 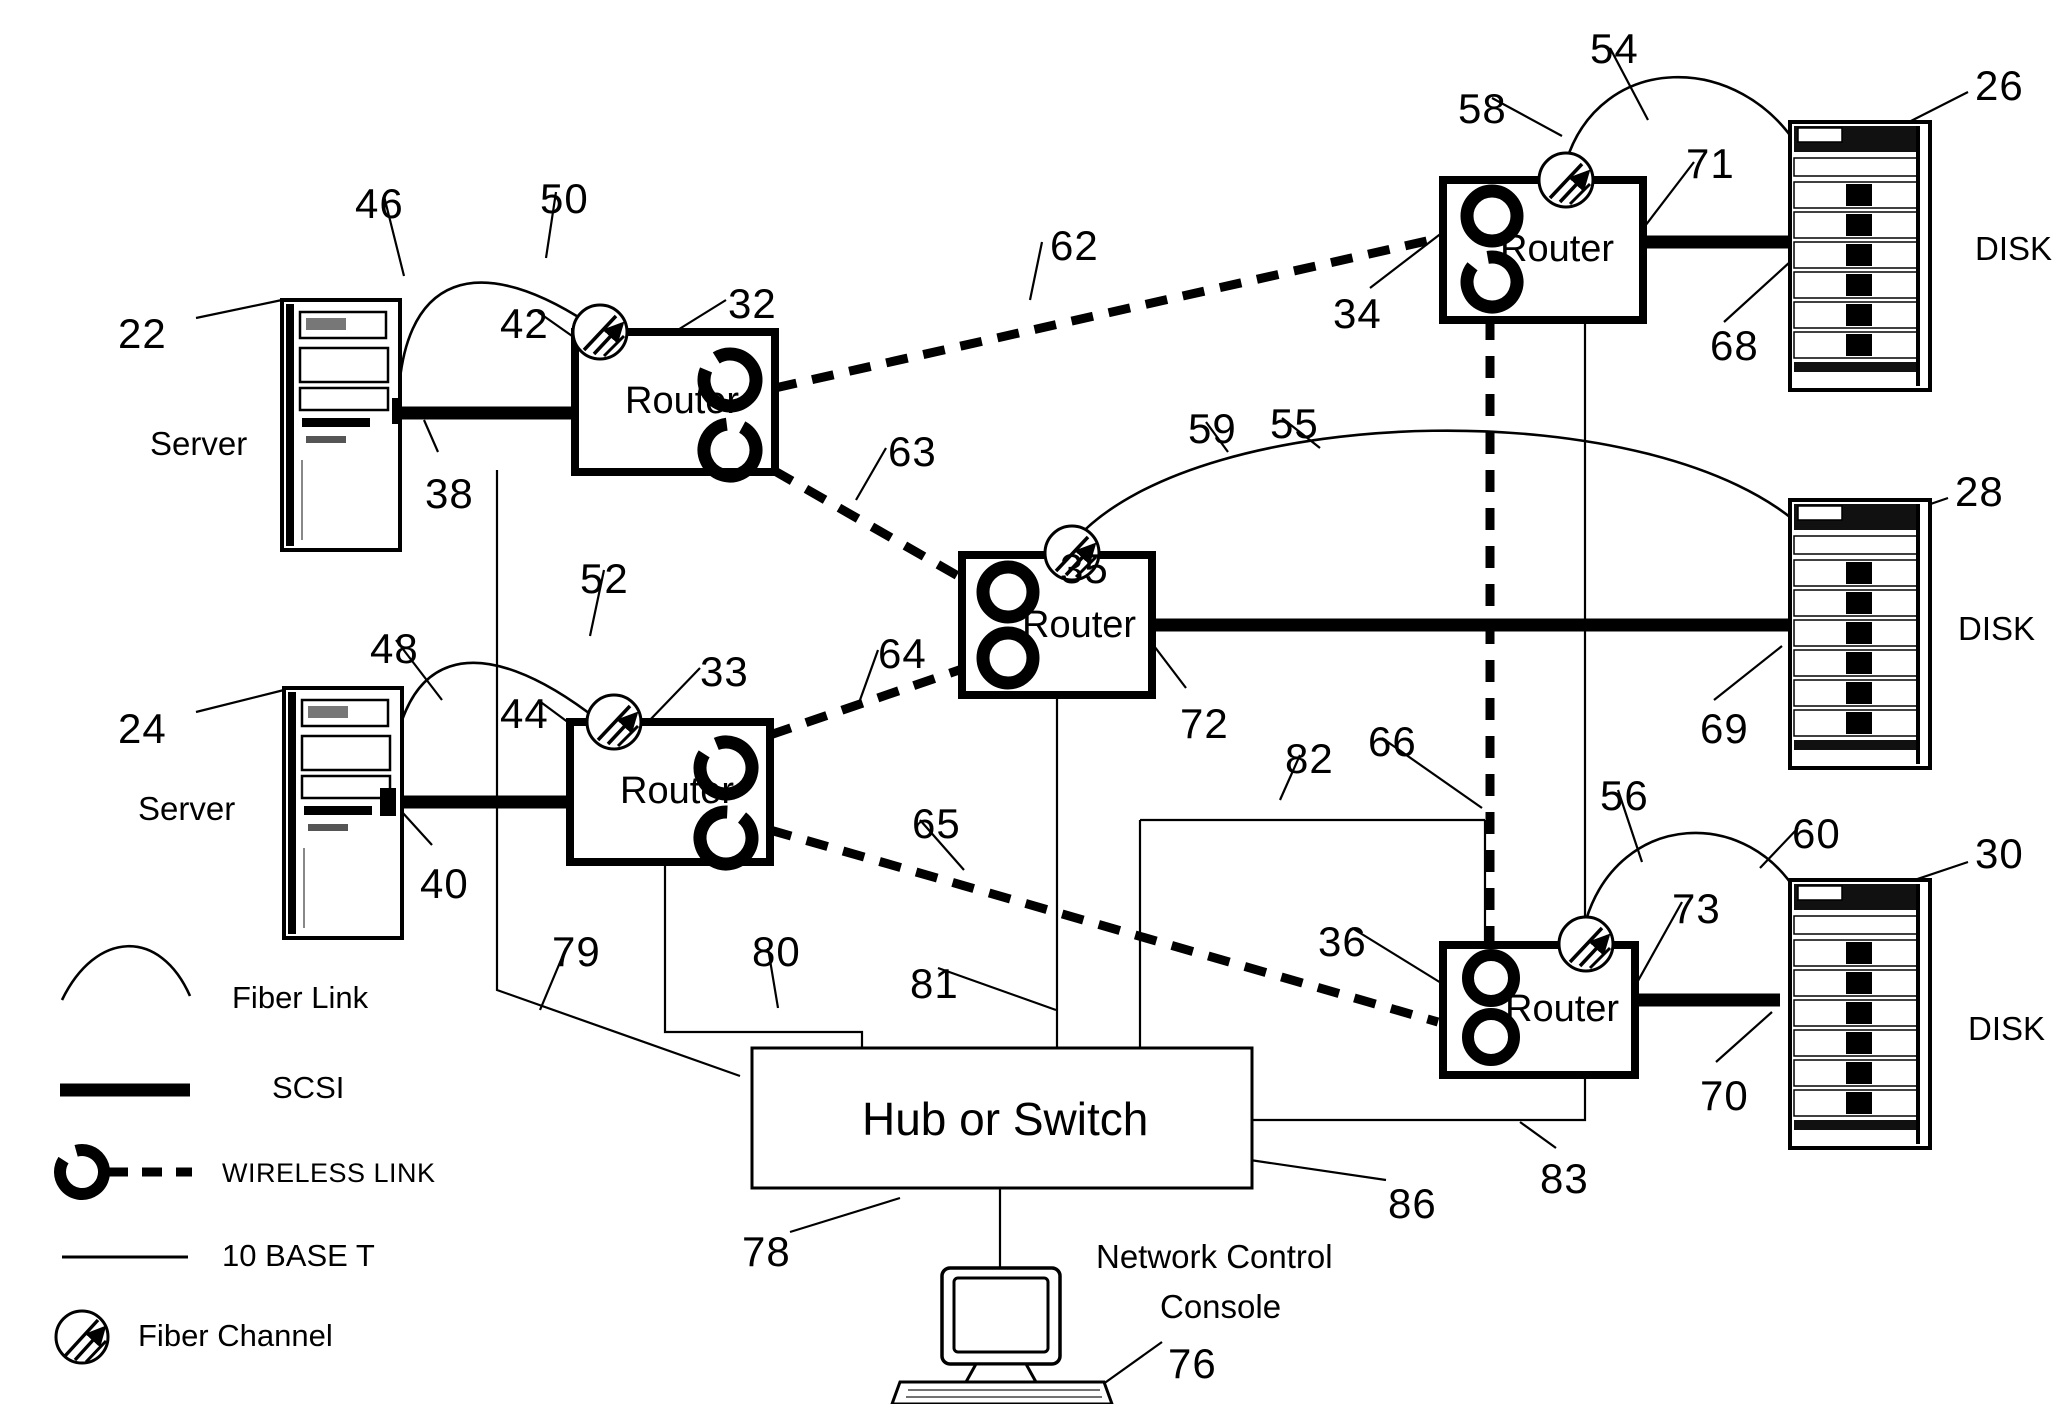 I want to click on reference-numeral-78: 78, so click(x=766, y=1251).